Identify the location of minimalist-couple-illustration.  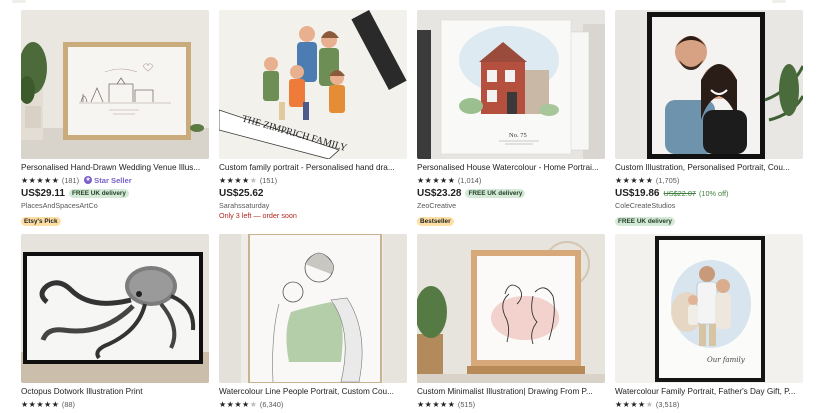
(511, 308).